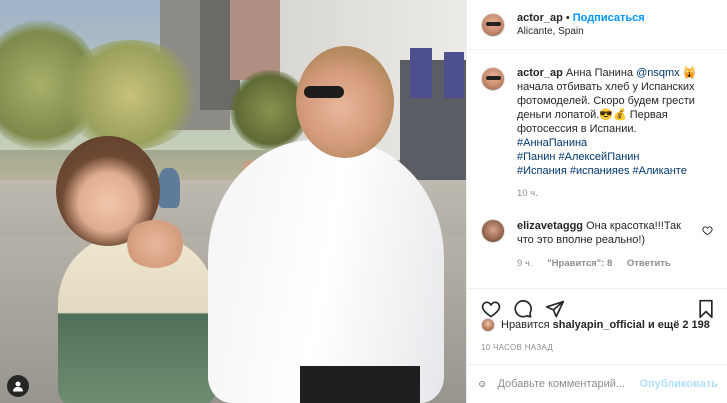 Image resolution: width=727 pixels, height=403 pixels. I want to click on user-icon, so click(18, 386).